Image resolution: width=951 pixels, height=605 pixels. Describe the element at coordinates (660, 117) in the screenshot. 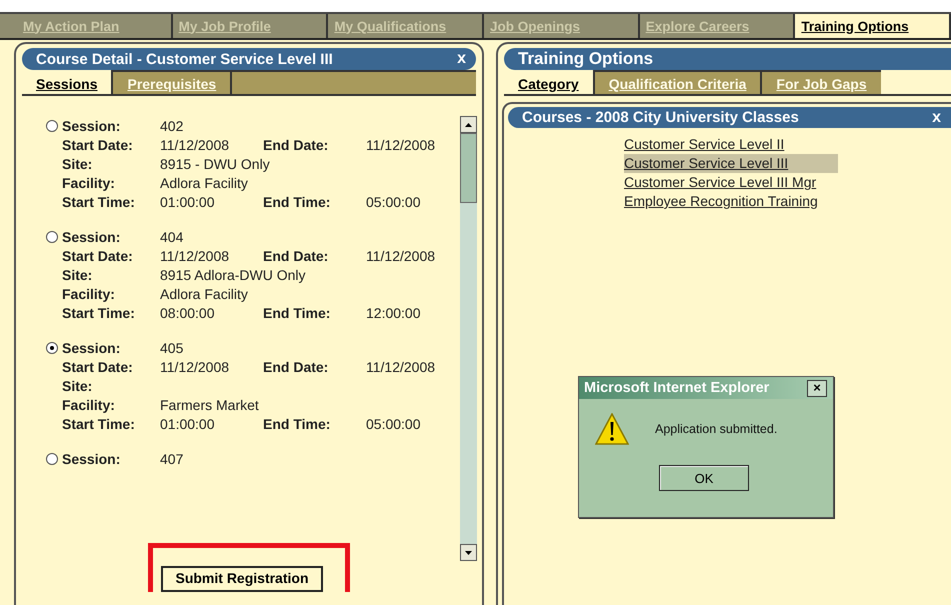

I see `panel-title: Courses - 2008 City University Classes` at that location.